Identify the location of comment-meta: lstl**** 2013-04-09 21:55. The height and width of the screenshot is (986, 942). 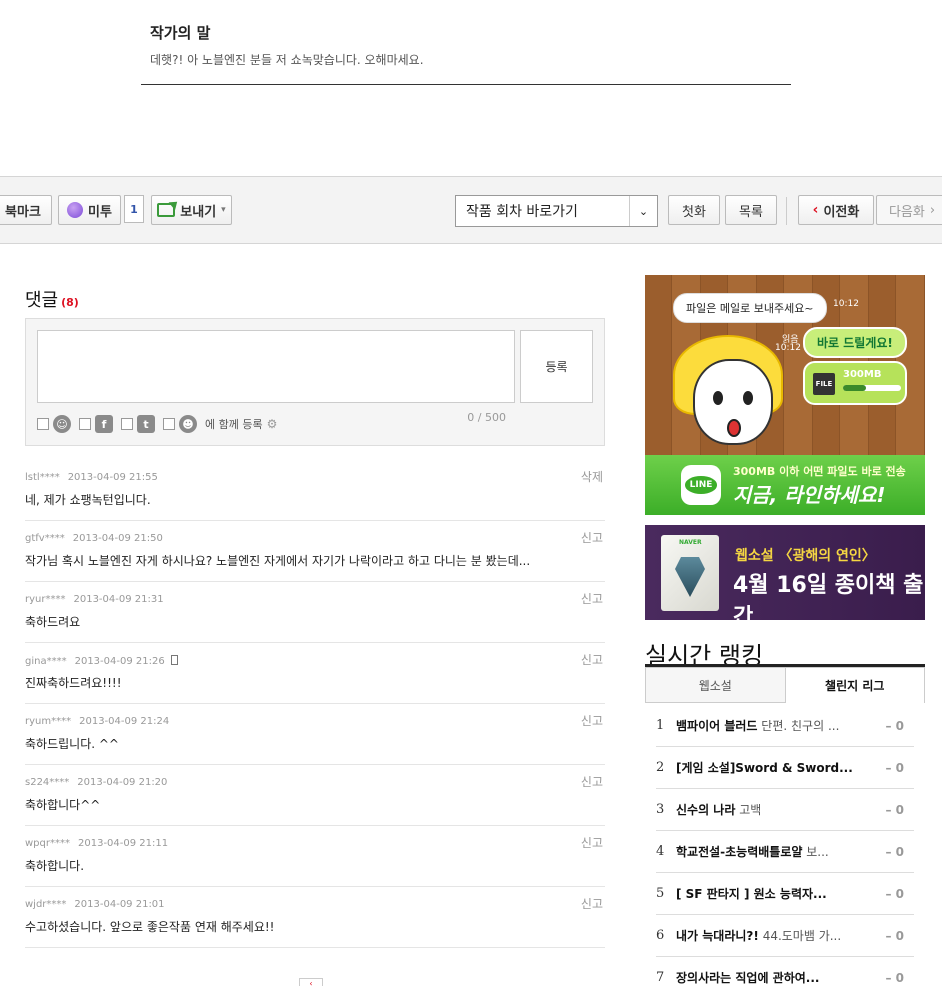
(91, 477).